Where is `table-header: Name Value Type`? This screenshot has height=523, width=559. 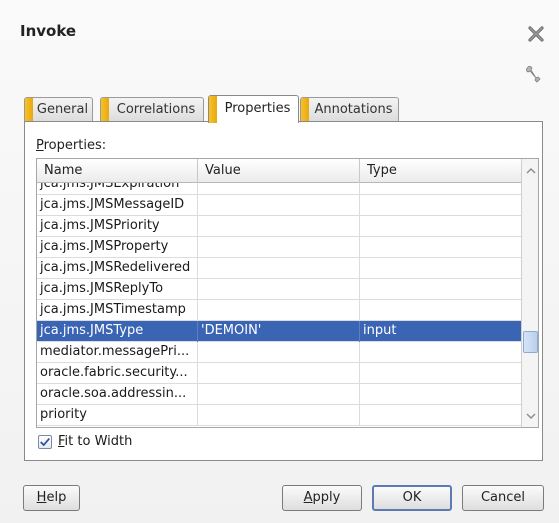
table-header: Name Value Type is located at coordinates (279, 171).